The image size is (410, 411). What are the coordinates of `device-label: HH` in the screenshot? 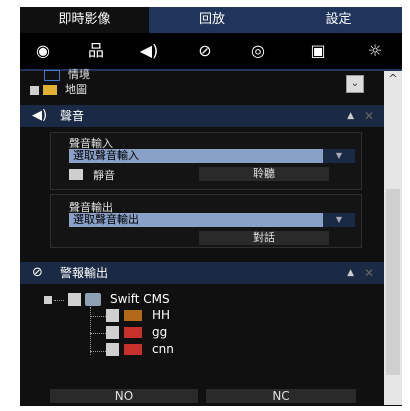 It's located at (161, 315).